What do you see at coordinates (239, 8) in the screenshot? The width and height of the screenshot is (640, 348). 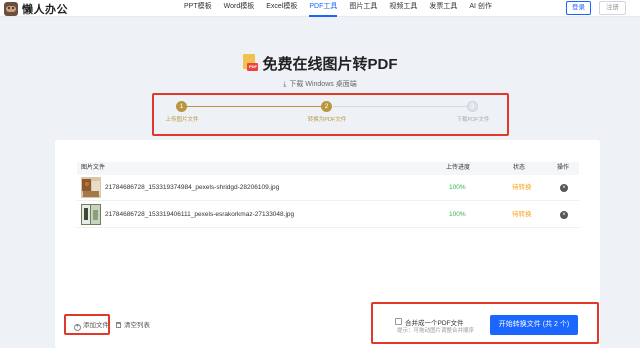 I see `nav-item-word: Word模板` at bounding box center [239, 8].